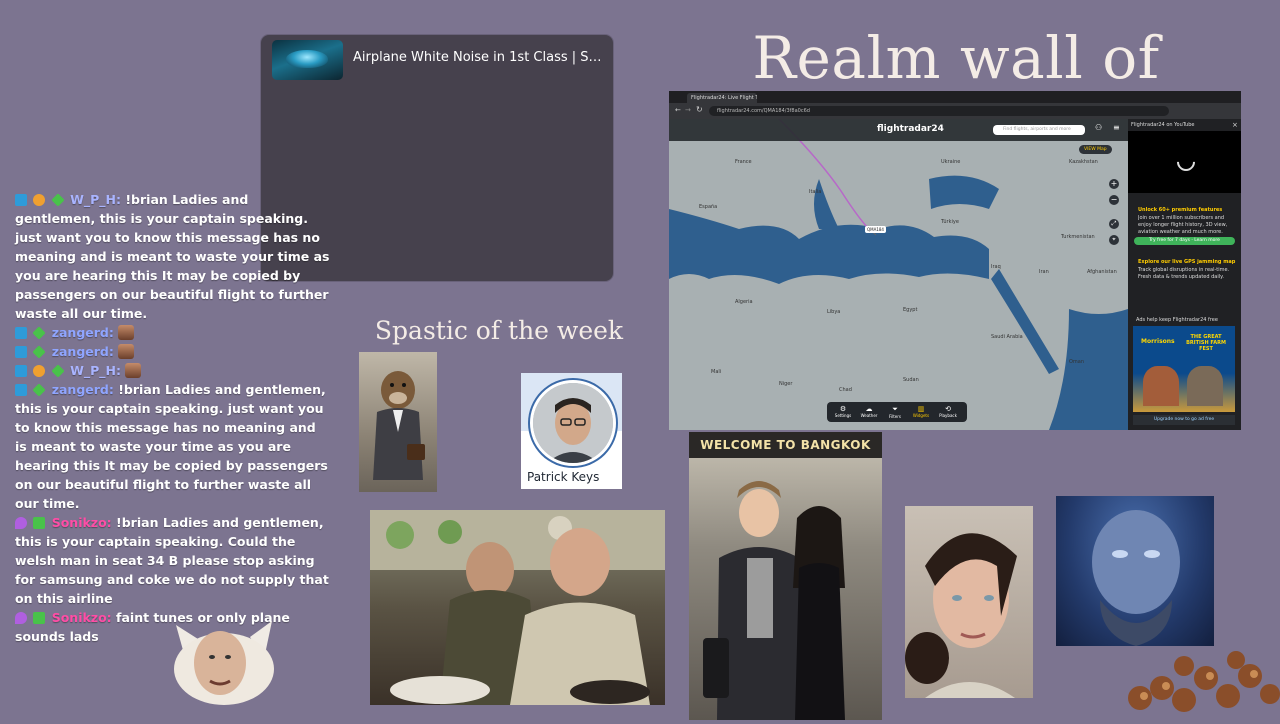  I want to click on loading-spinner-icon, so click(1186, 162).